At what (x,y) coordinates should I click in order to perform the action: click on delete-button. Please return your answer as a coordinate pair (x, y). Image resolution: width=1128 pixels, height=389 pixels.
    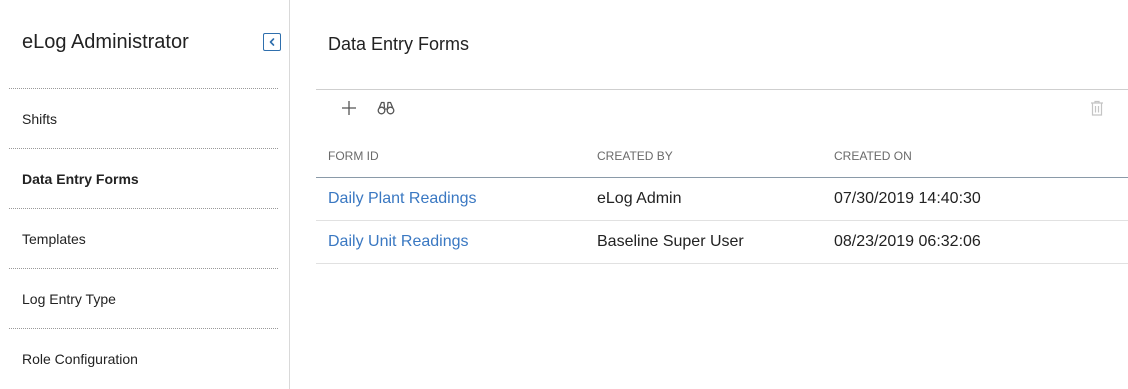
    Looking at the image, I should click on (1097, 108).